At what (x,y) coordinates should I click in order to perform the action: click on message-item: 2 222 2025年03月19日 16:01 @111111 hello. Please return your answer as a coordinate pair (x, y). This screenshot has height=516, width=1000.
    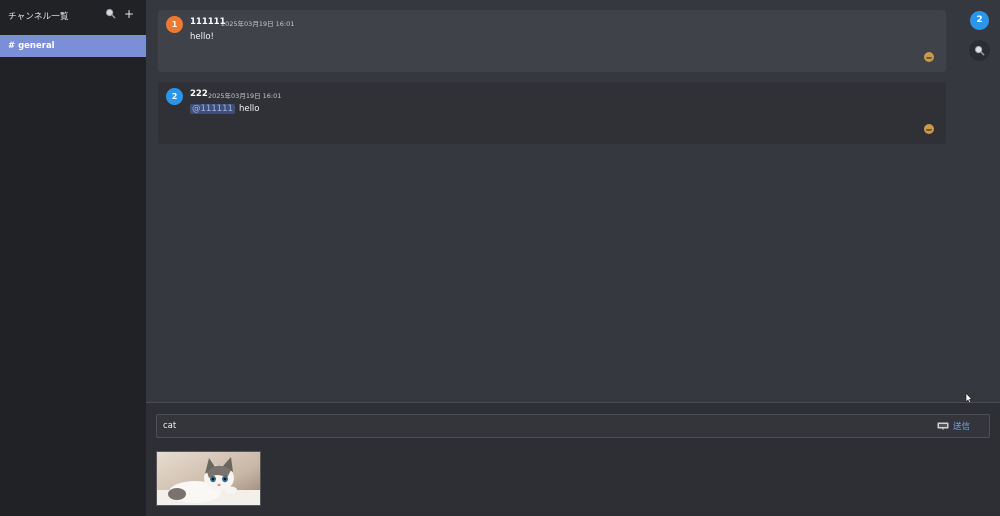
    Looking at the image, I should click on (552, 113).